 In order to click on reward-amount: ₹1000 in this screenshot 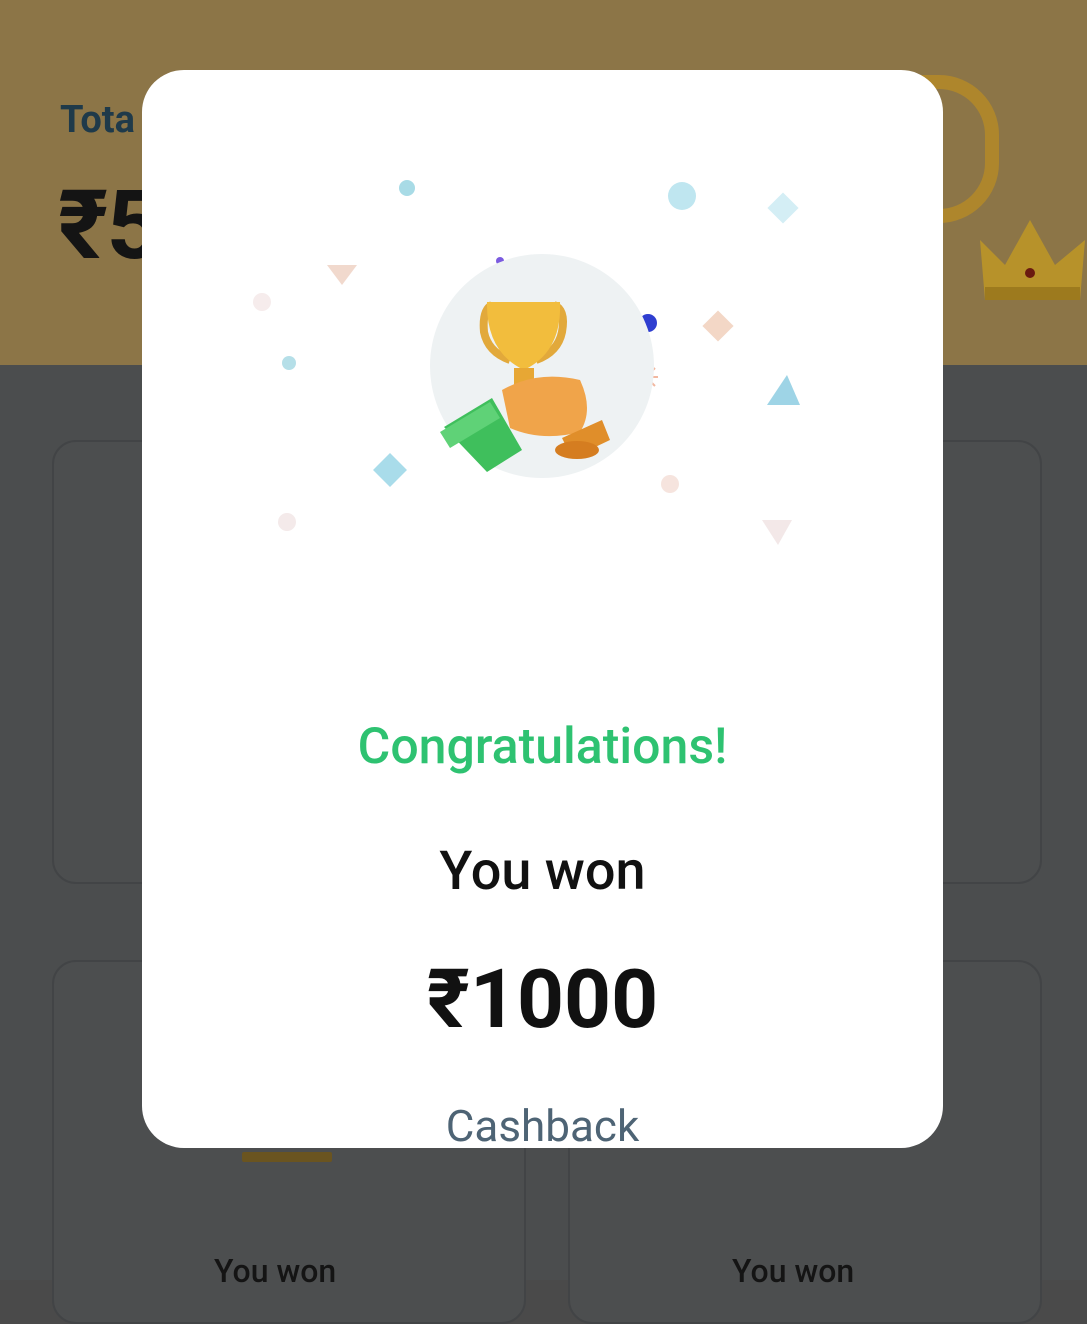, I will do `click(542, 1000)`.